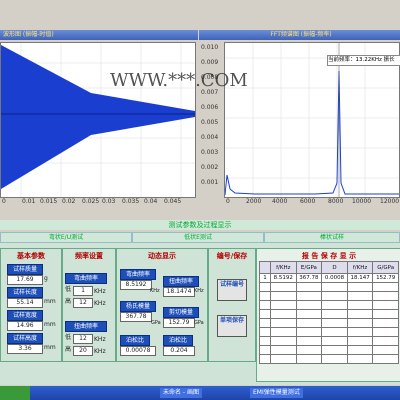 This screenshot has width=400, height=400. What do you see at coordinates (179, 292) in the screenshot?
I see `torsion-freq-value: 18.1474` at bounding box center [179, 292].